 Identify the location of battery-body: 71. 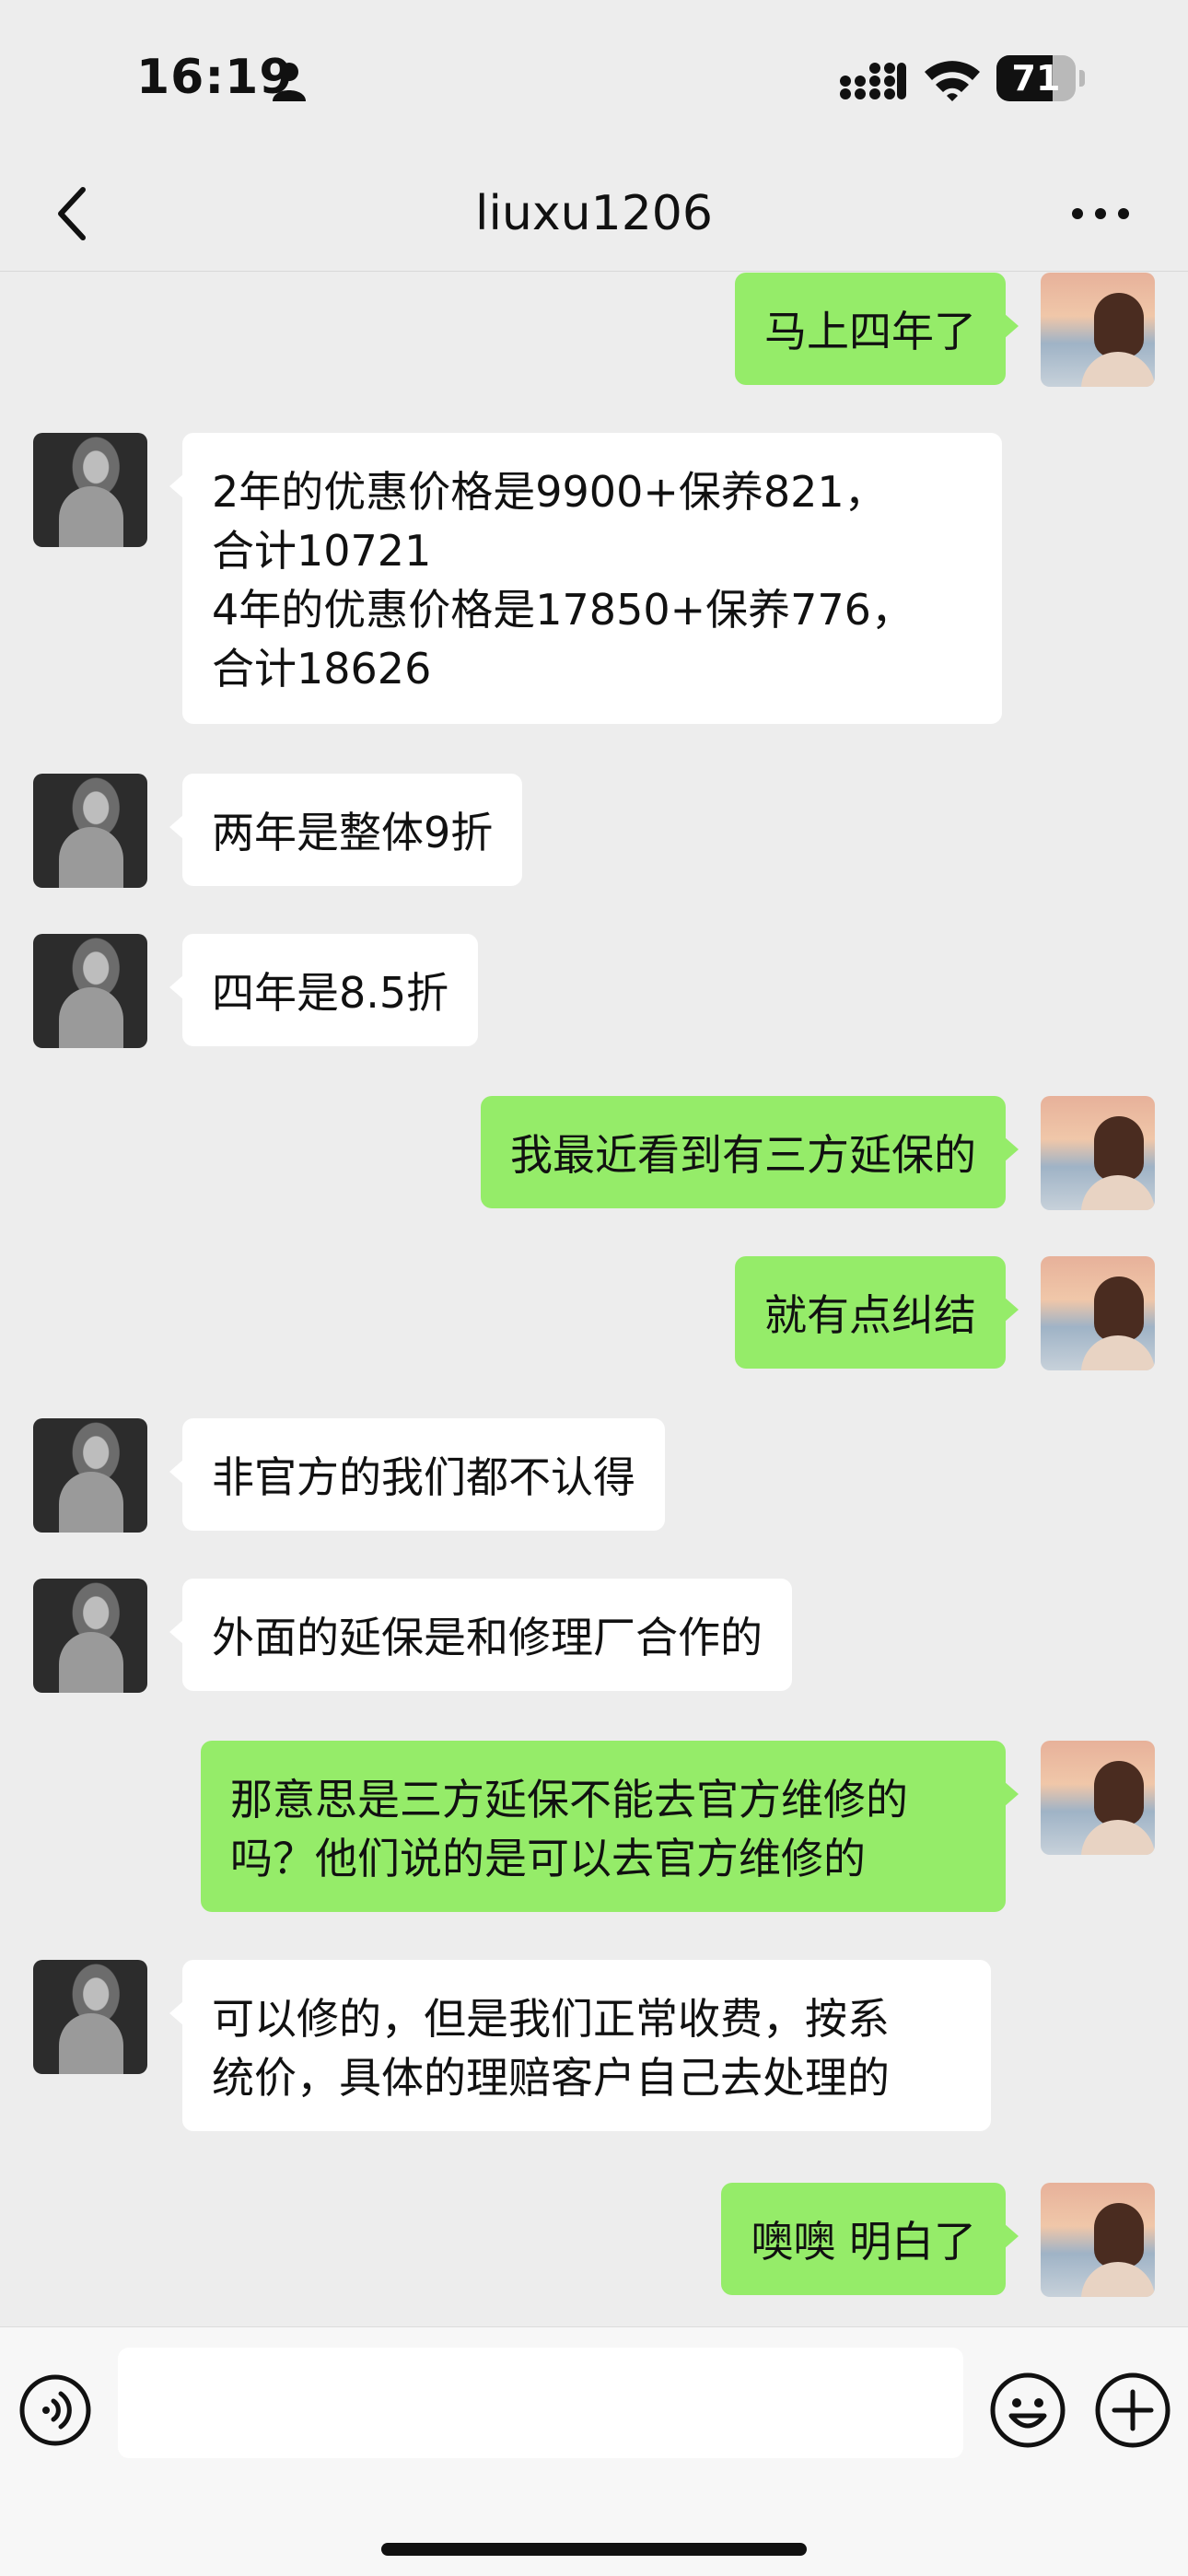
(1036, 78).